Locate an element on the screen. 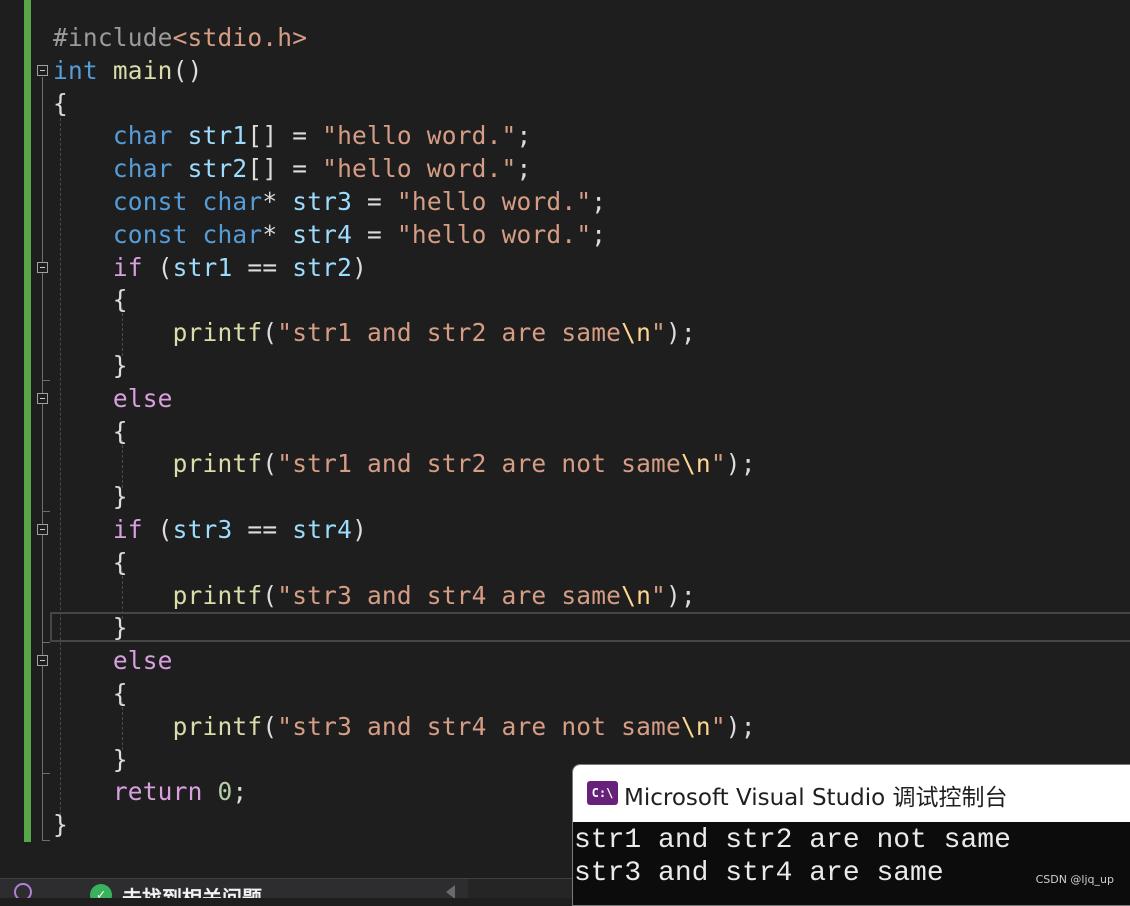 This screenshot has height=906, width=1130. code-line: printf("str1 and str2 are same\n"); is located at coordinates (374, 332).